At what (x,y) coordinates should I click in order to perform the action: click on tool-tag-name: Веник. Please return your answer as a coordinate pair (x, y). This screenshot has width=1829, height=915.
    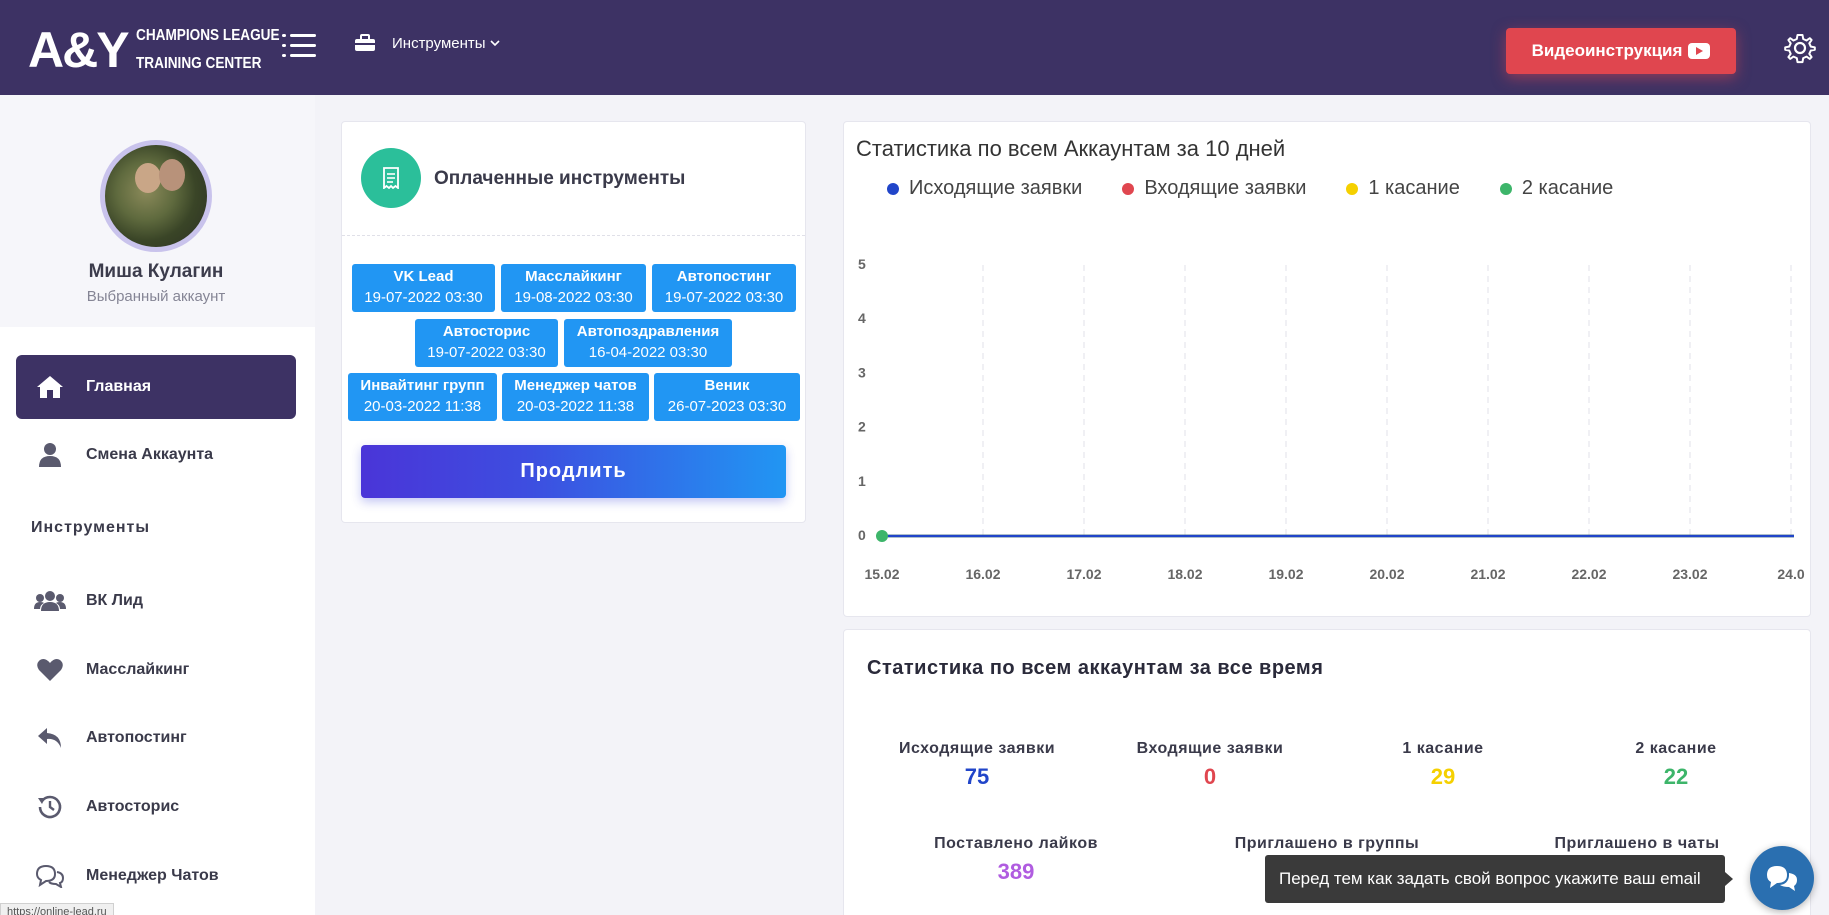
    Looking at the image, I should click on (727, 385).